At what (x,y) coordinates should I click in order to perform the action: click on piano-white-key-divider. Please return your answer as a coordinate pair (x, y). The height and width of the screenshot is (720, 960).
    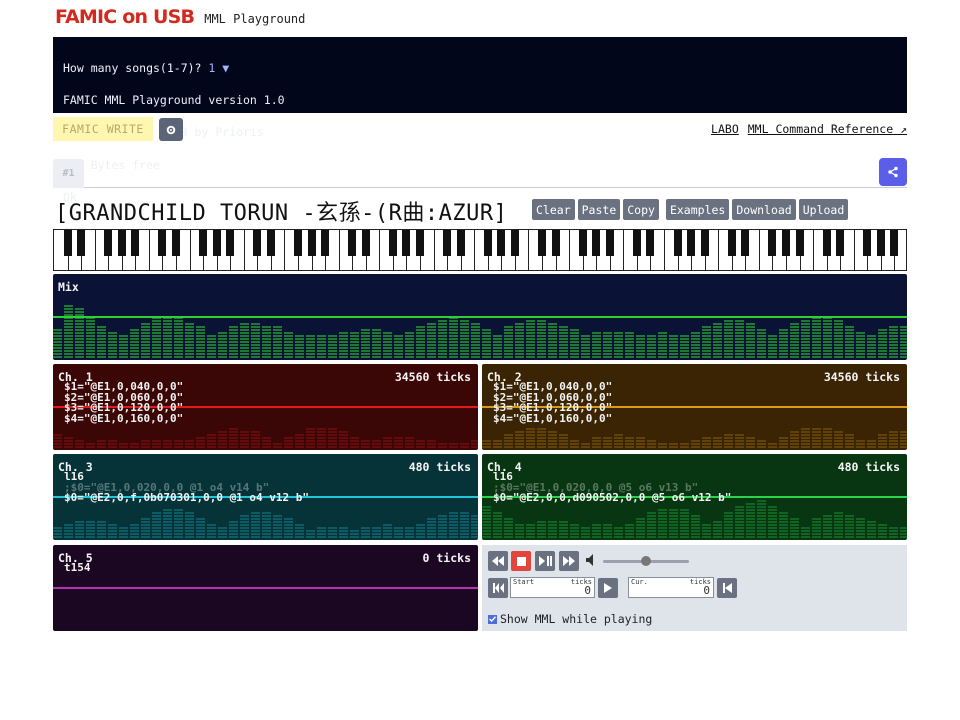
    Looking at the image, I should click on (475, 250).